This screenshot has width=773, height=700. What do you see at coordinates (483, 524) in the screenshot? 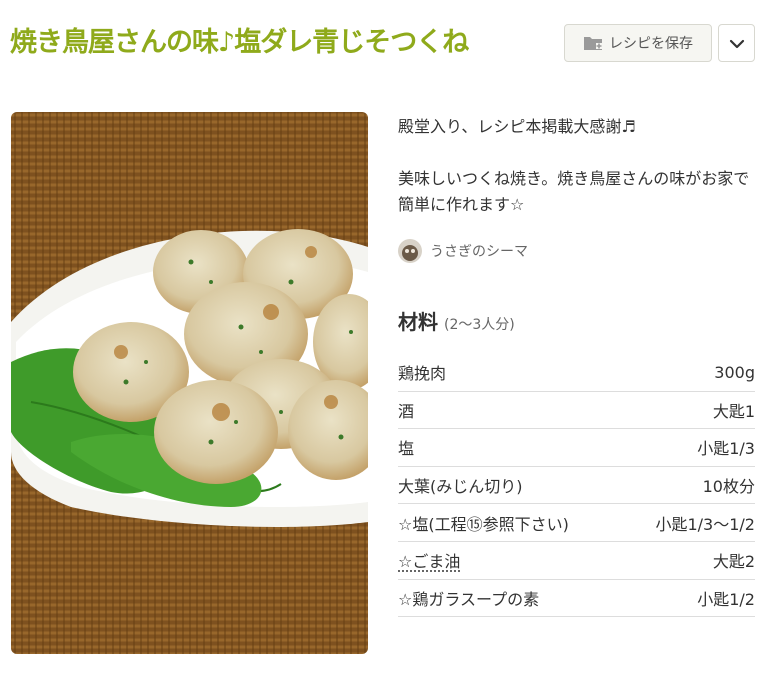
I see `ingredient-name: ☆塩(工程⑮参照下さい)` at bounding box center [483, 524].